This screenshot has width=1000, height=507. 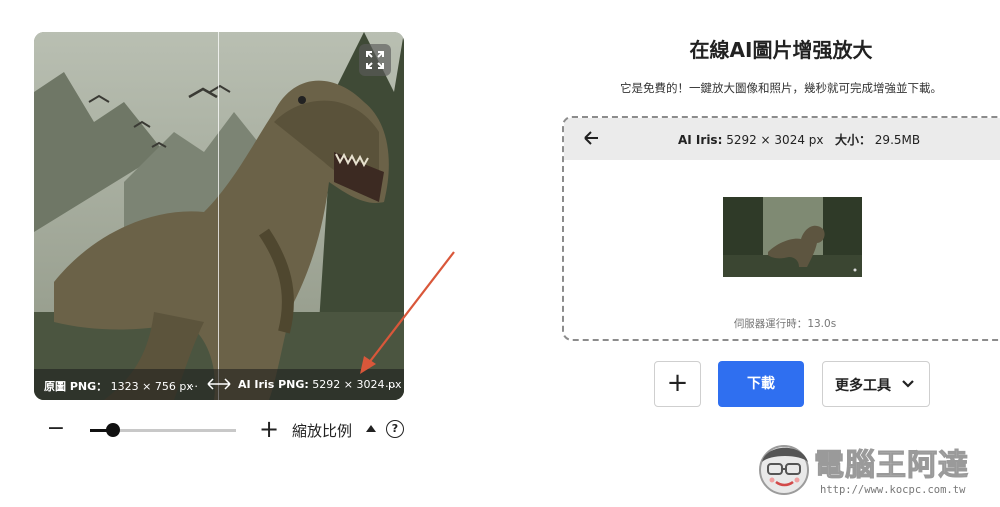 What do you see at coordinates (781, 88) in the screenshot?
I see `page-subtitle: 它是免費的！一鍵放大圖像和照片，幾秒就可完成增強並下載。` at bounding box center [781, 88].